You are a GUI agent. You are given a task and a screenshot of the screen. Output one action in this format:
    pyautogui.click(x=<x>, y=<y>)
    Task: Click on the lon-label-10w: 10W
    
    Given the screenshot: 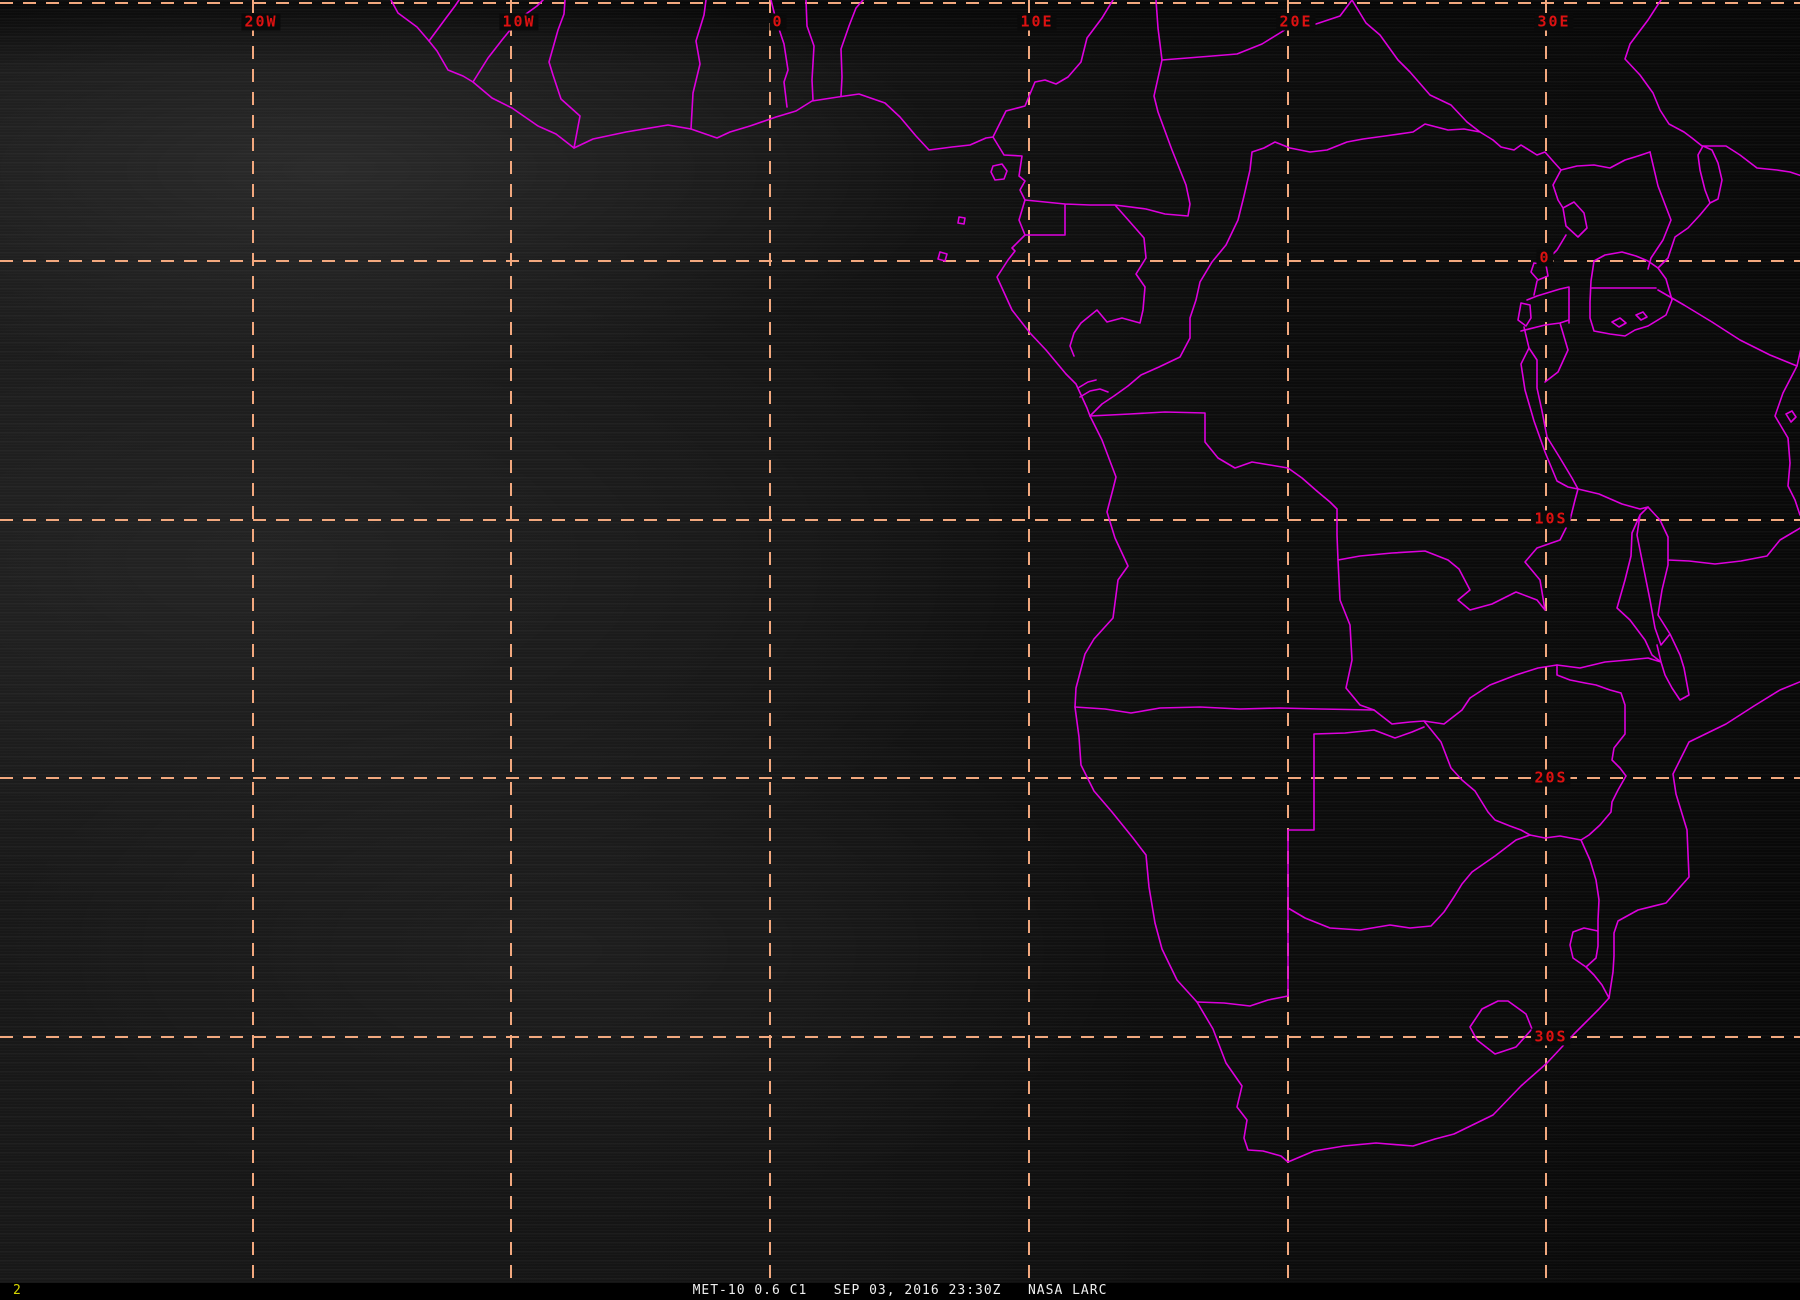 What is the action you would take?
    pyautogui.click(x=519, y=22)
    